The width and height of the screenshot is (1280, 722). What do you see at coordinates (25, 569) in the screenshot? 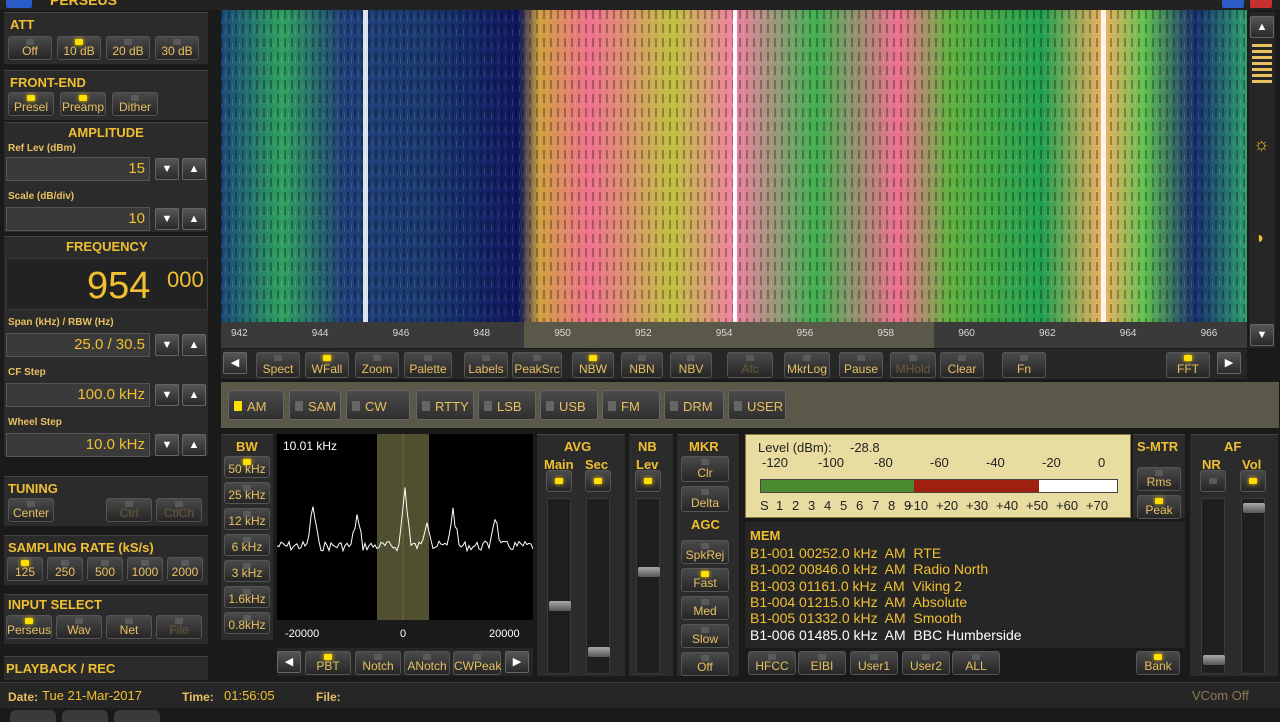
I see `sample-rate-125-button: 125` at bounding box center [25, 569].